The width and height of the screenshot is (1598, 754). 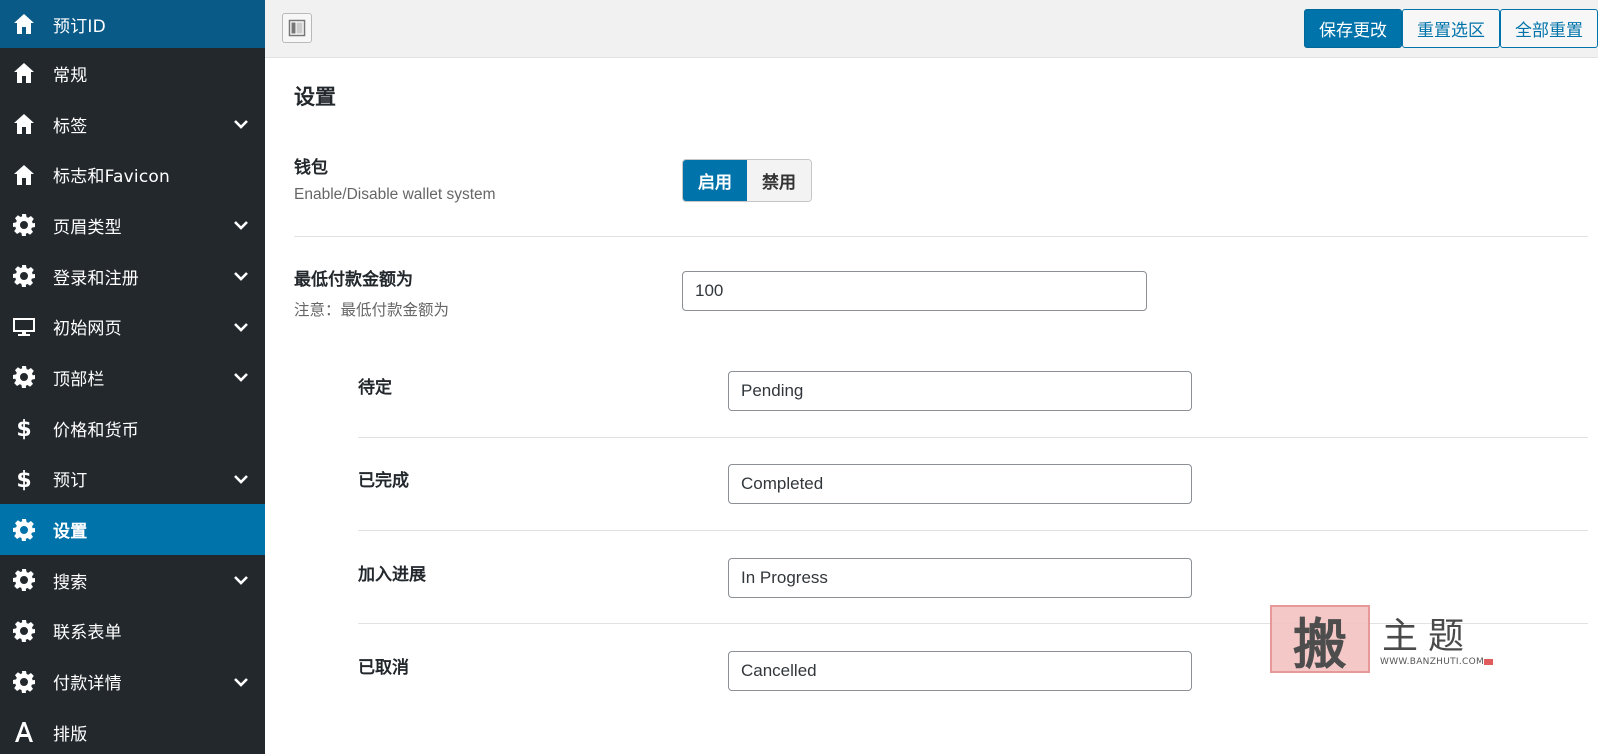 I want to click on status-cancelled-label: 已取消, so click(x=383, y=668).